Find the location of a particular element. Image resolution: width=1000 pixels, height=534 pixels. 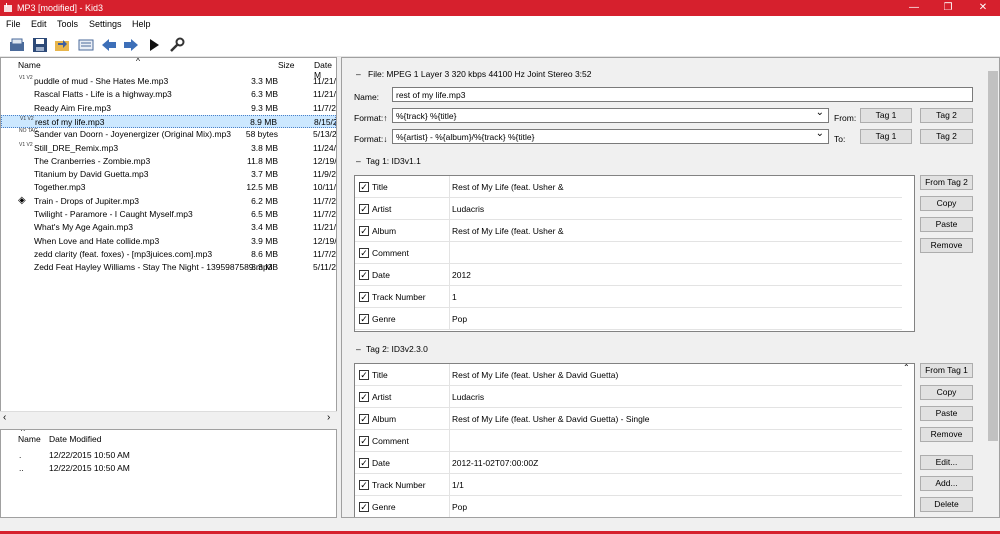

dir-row-name: . is located at coordinates (20, 455).